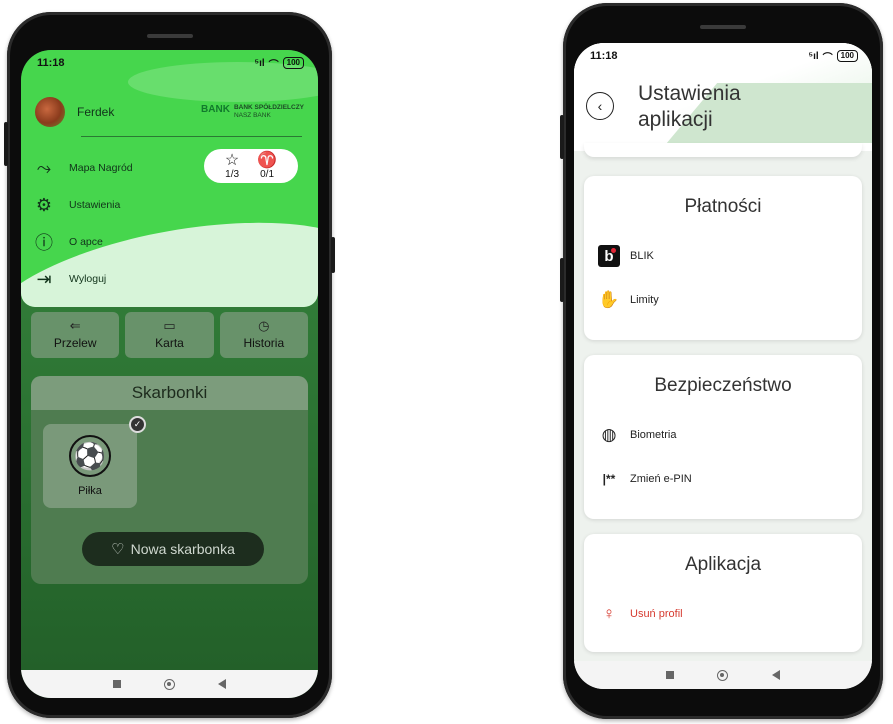 The height and width of the screenshot is (724, 893). Describe the element at coordinates (600, 106) in the screenshot. I see `back-button: ‹` at that location.